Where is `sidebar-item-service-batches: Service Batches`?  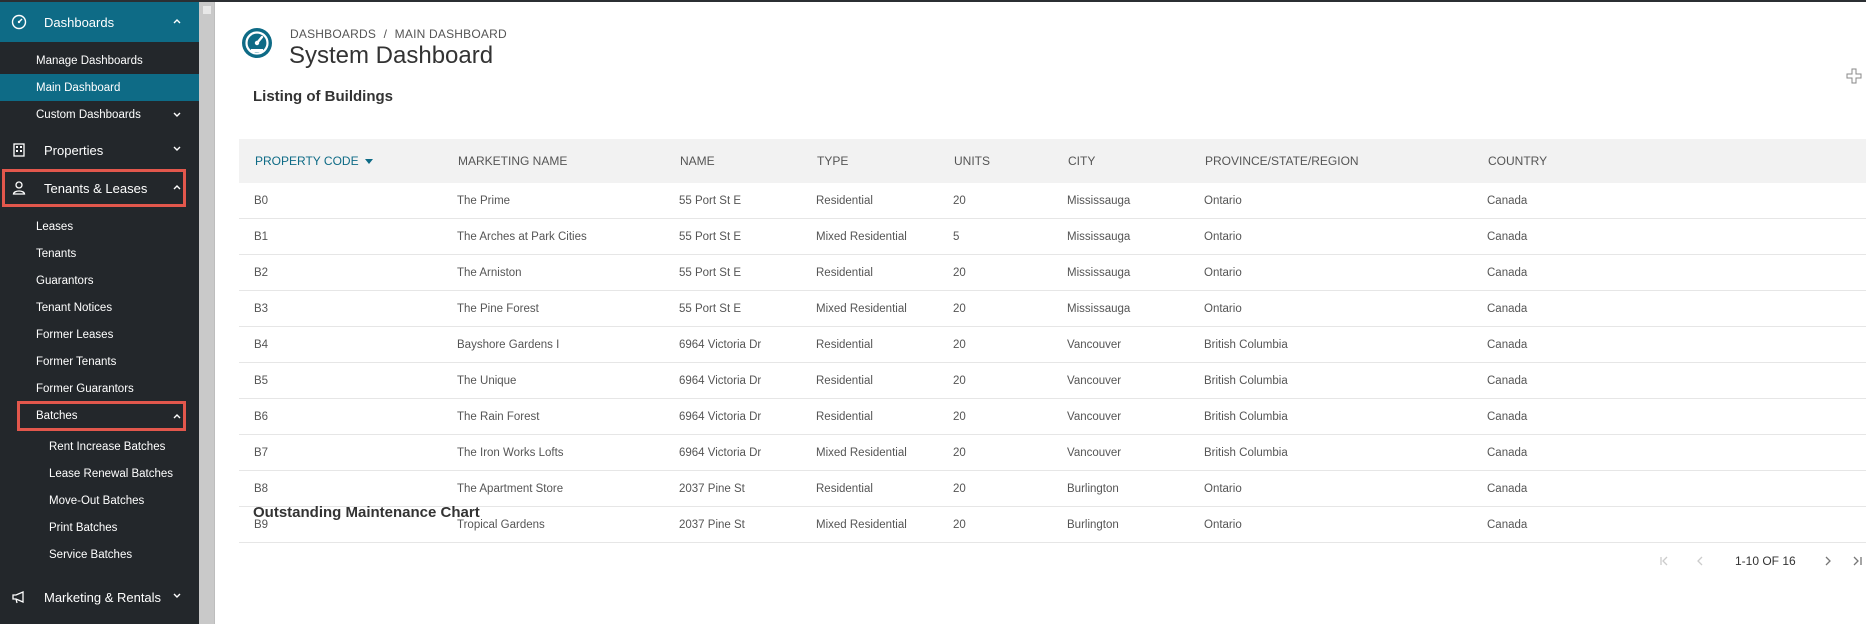
sidebar-item-service-batches: Service Batches is located at coordinates (99, 554).